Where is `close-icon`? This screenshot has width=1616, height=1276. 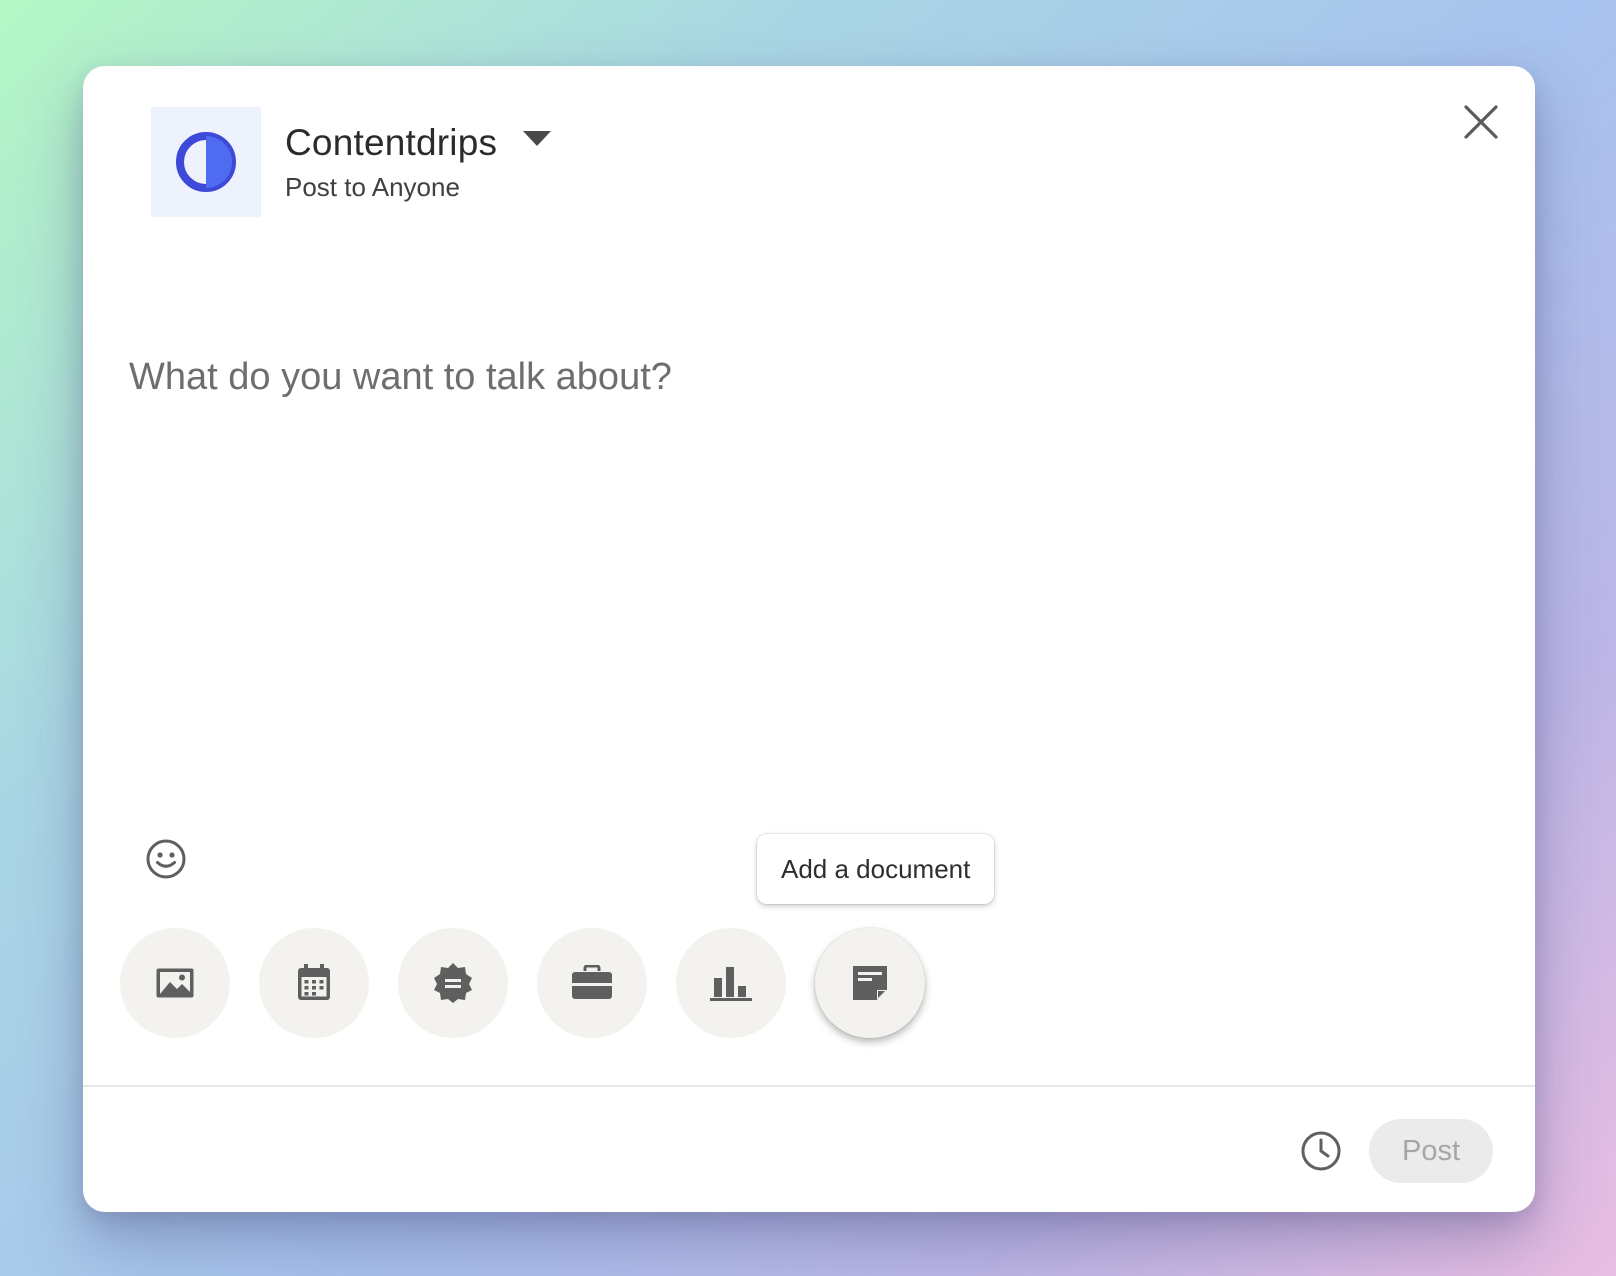
close-icon is located at coordinates (1481, 122).